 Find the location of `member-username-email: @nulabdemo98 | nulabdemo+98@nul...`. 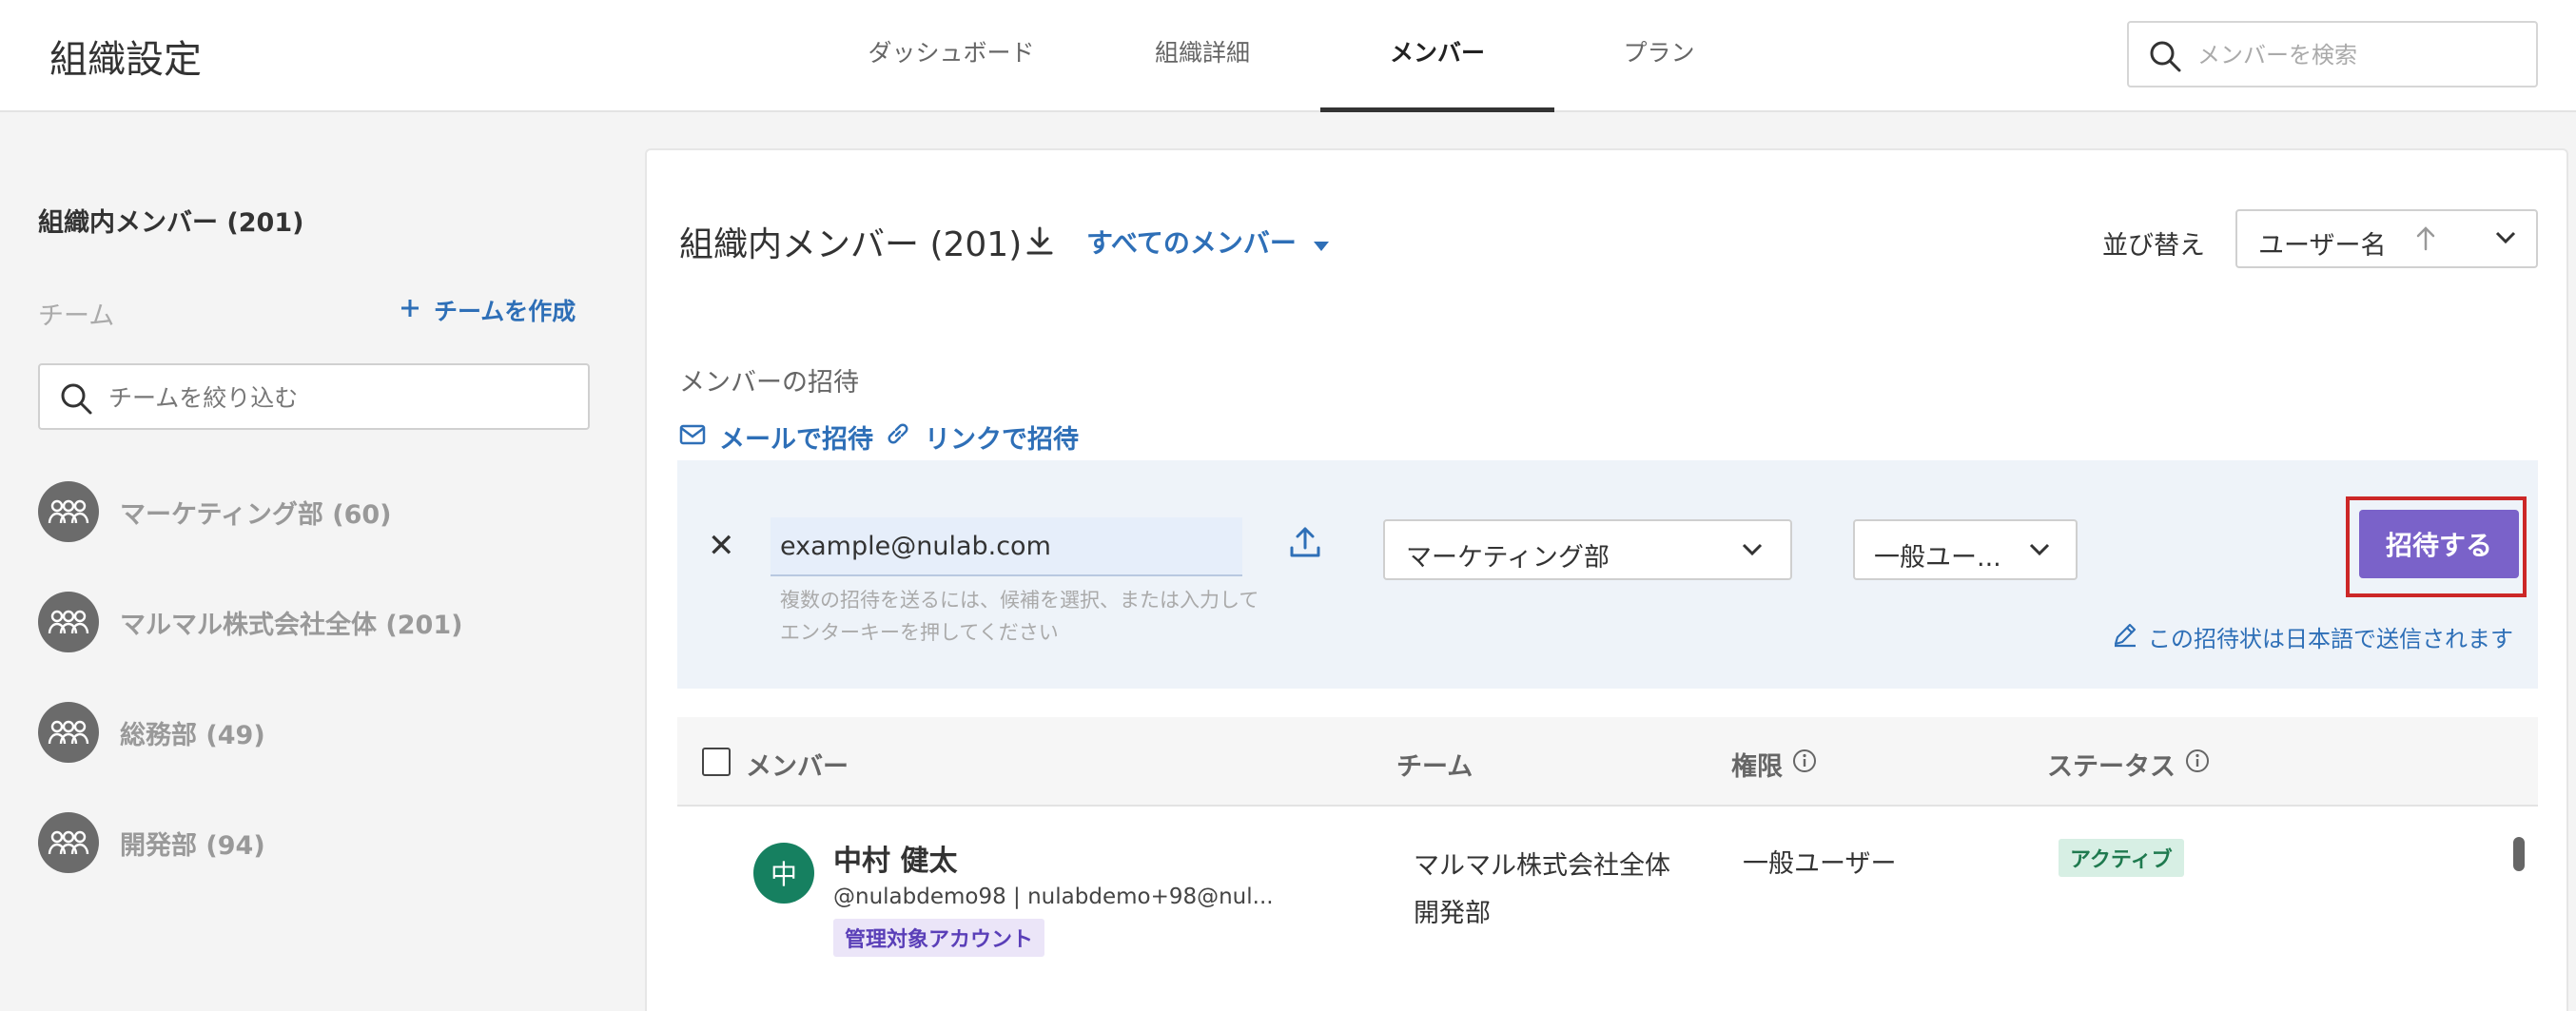

member-username-email: @nulabdemo98 | nulabdemo+98@nul... is located at coordinates (1053, 897).